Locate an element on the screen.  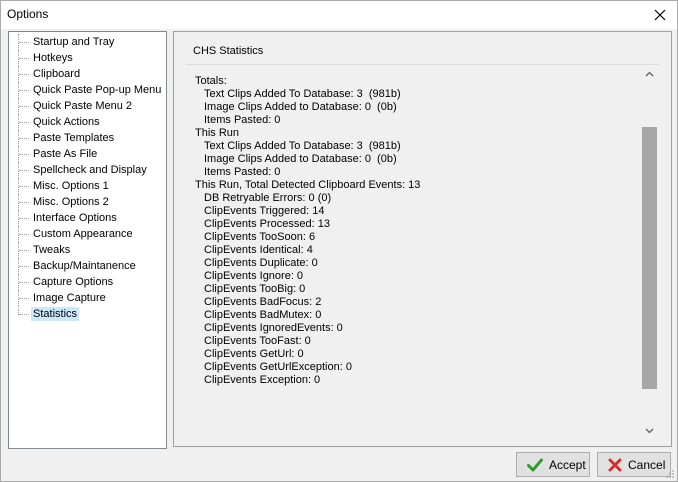
tree-item-label: Quick Paste Pop-up Menu is located at coordinates (97, 90).